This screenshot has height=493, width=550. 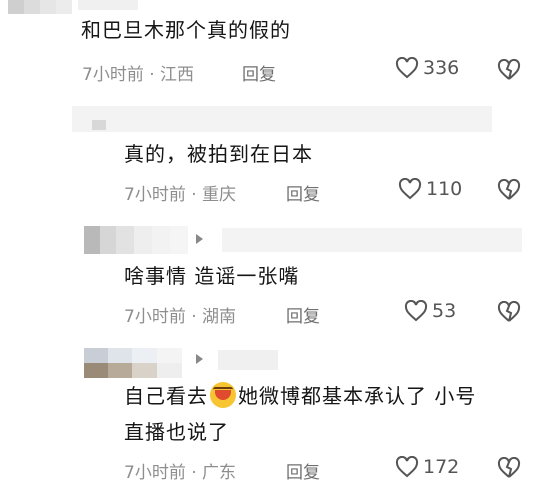 I want to click on comment-location: 江西, so click(x=177, y=75).